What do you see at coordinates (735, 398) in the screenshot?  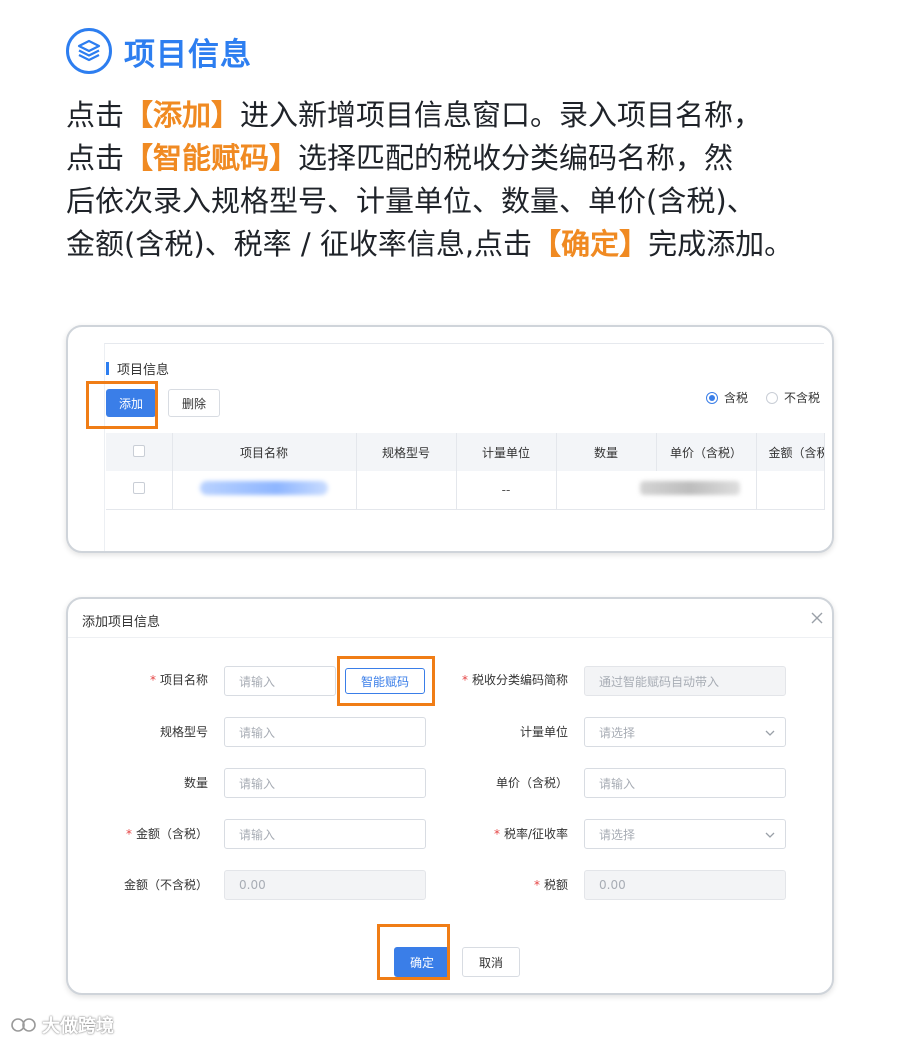 I see `radio-tax-inclusive-label: 含税` at bounding box center [735, 398].